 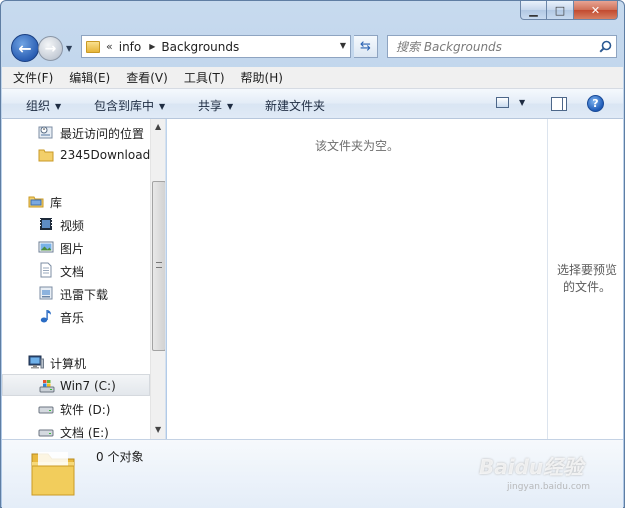 What do you see at coordinates (36, 202) in the screenshot?
I see `library-icon` at bounding box center [36, 202].